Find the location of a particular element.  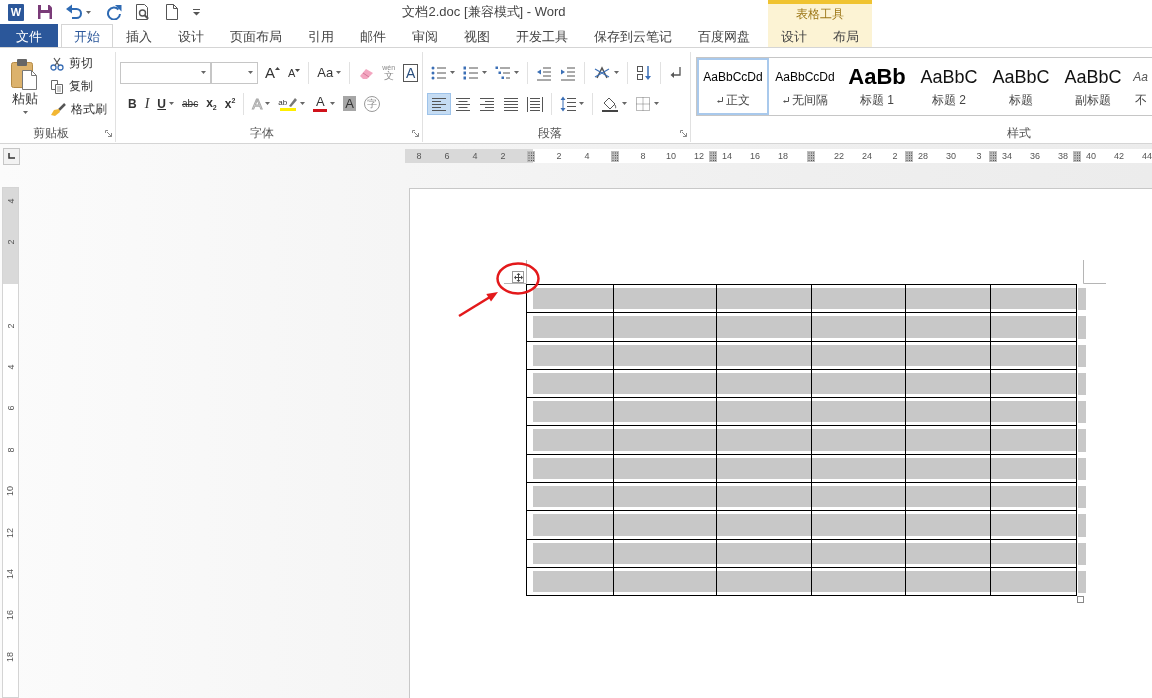

paintbrush-icon is located at coordinates (58, 109).